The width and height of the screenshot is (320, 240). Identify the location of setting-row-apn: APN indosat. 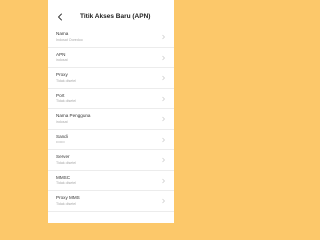
(111, 58).